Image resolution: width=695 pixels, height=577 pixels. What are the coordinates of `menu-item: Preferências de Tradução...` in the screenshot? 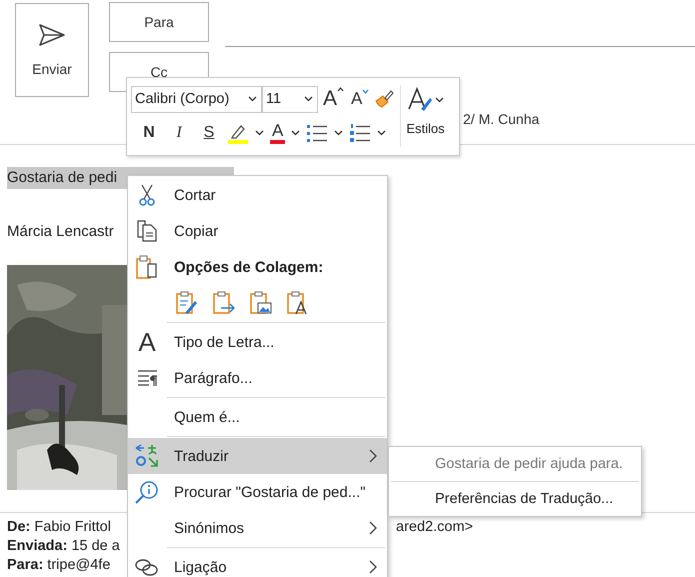 It's located at (515, 499).